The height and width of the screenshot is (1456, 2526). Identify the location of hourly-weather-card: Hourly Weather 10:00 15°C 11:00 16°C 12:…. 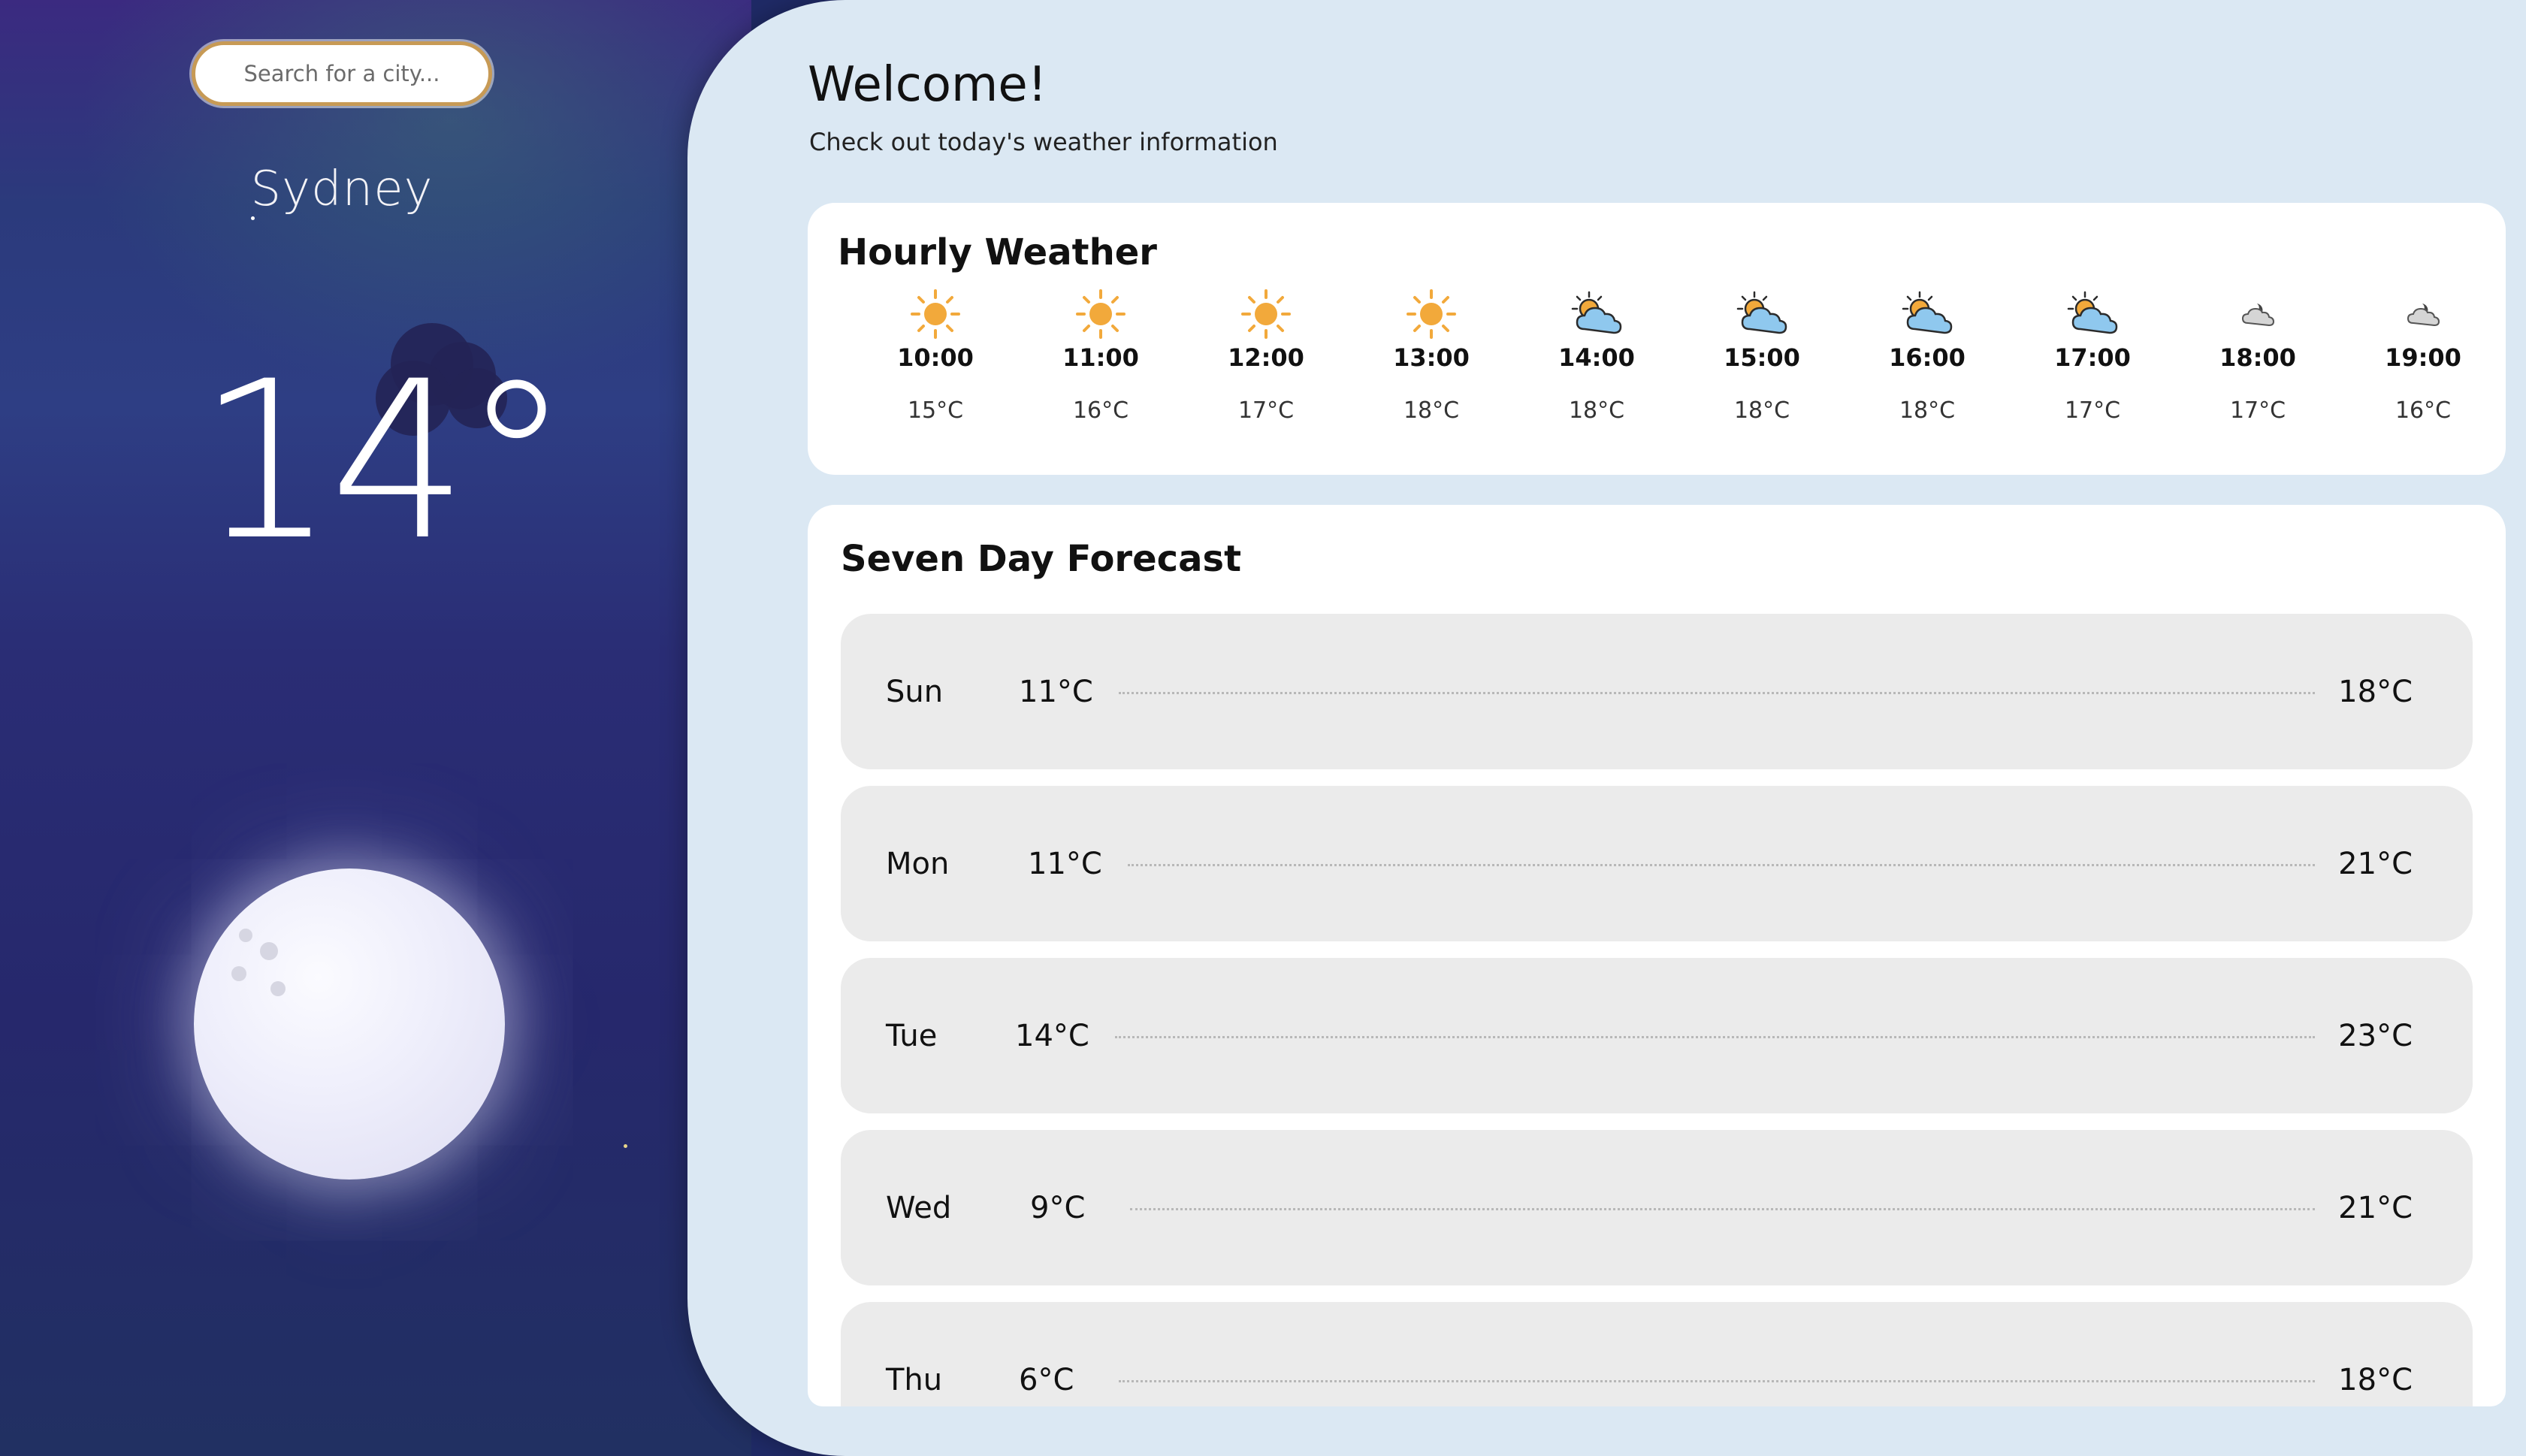
(1657, 339).